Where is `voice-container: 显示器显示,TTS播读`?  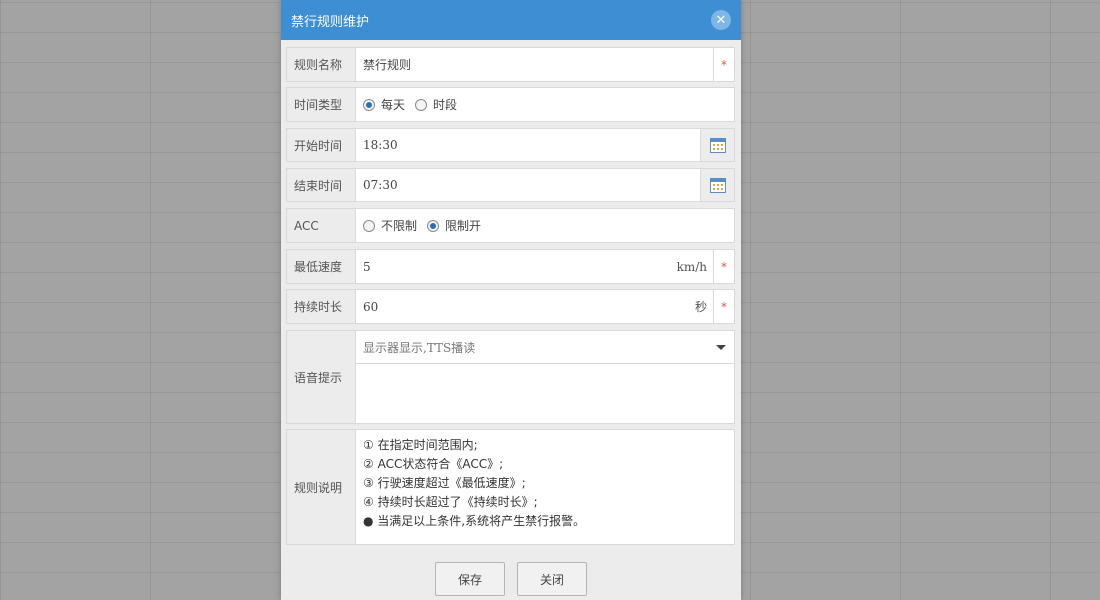 voice-container: 显示器显示,TTS播读 is located at coordinates (545, 377).